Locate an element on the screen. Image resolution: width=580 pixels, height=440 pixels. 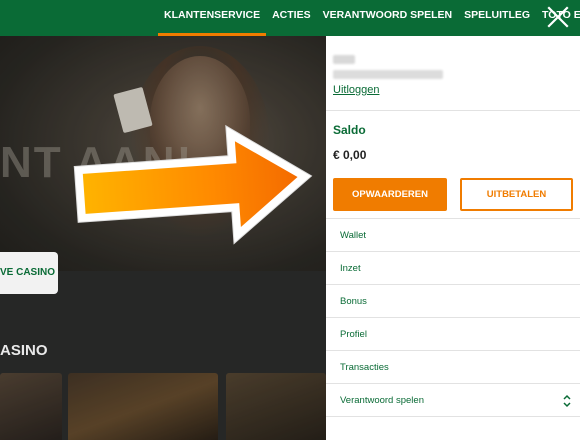
menu-item-wallet: Wallet is located at coordinates (453, 235).